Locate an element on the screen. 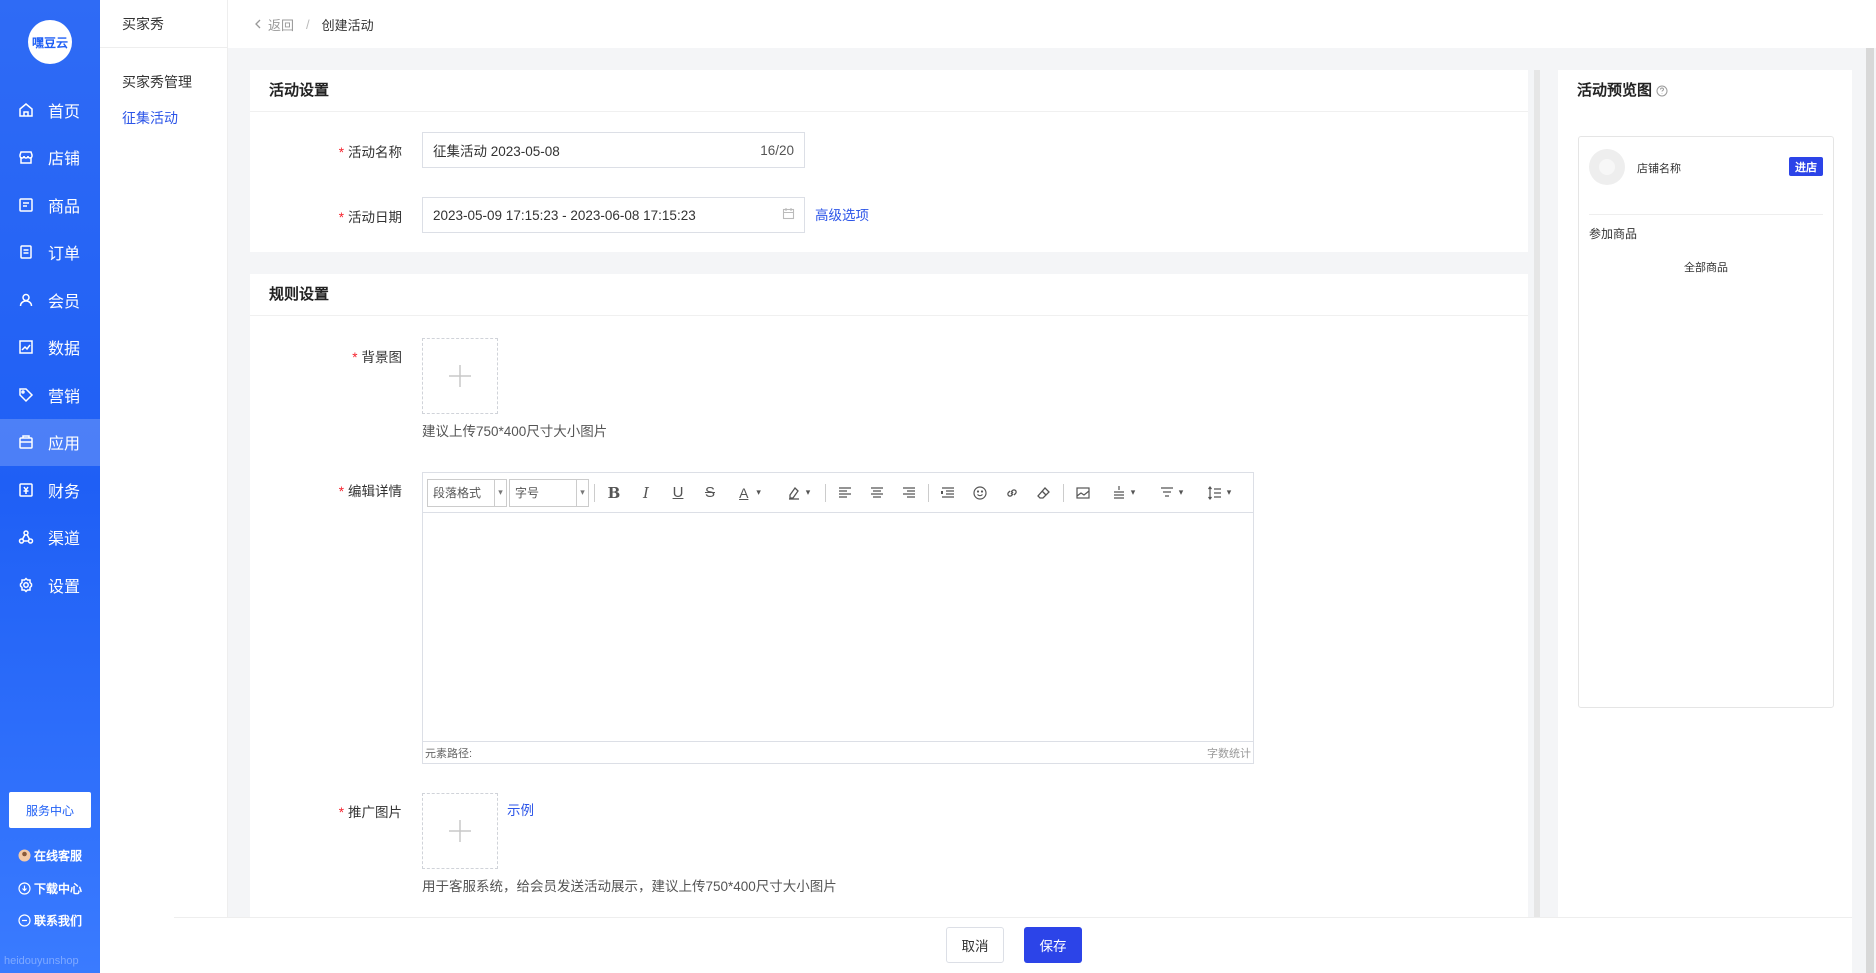 The height and width of the screenshot is (973, 1876). download-center-link: 下载中心 is located at coordinates (50, 888).